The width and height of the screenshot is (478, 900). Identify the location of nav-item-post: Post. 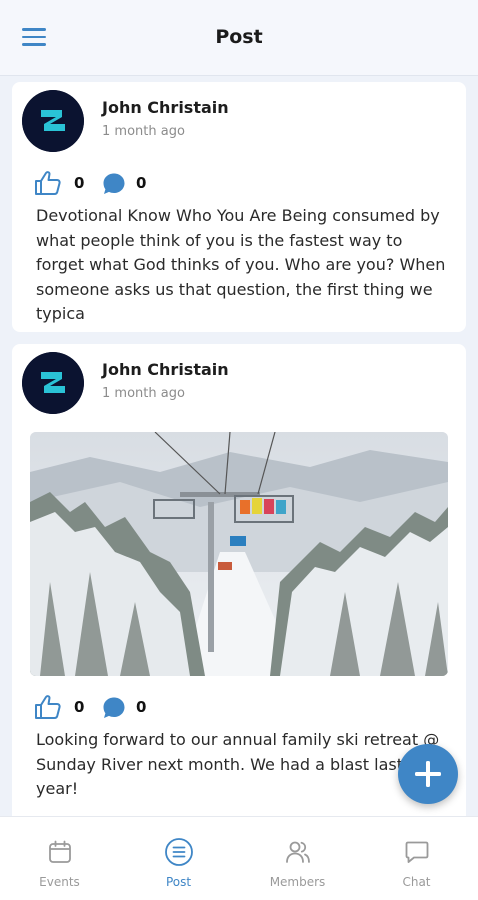
(178, 858).